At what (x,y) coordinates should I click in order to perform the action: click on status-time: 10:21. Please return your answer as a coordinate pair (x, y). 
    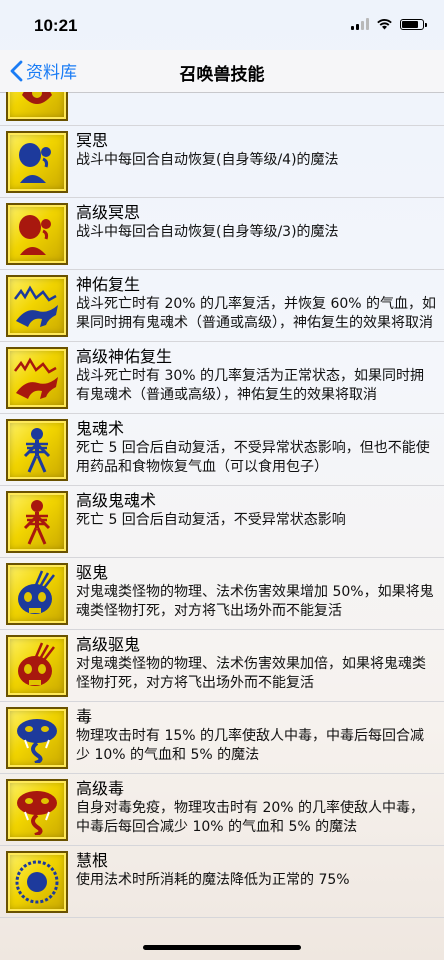
    Looking at the image, I should click on (56, 25).